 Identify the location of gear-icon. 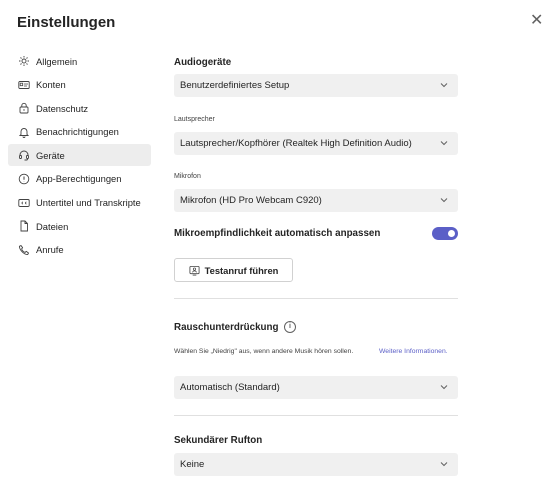
(24, 61).